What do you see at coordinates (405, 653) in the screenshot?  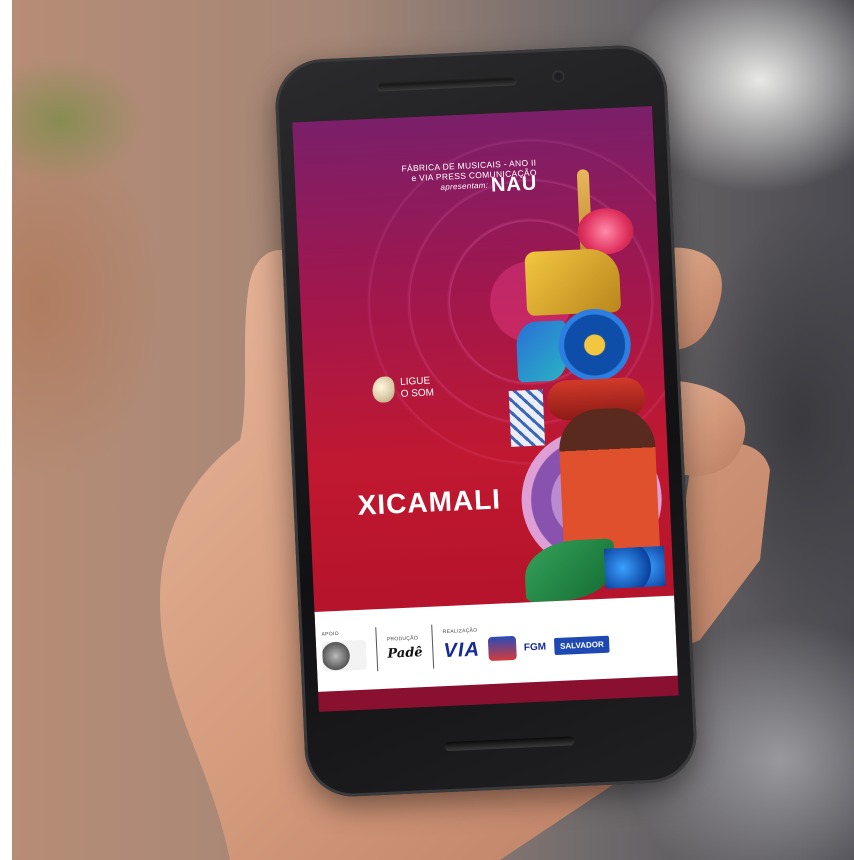 I see `producao-logo: Padê` at bounding box center [405, 653].